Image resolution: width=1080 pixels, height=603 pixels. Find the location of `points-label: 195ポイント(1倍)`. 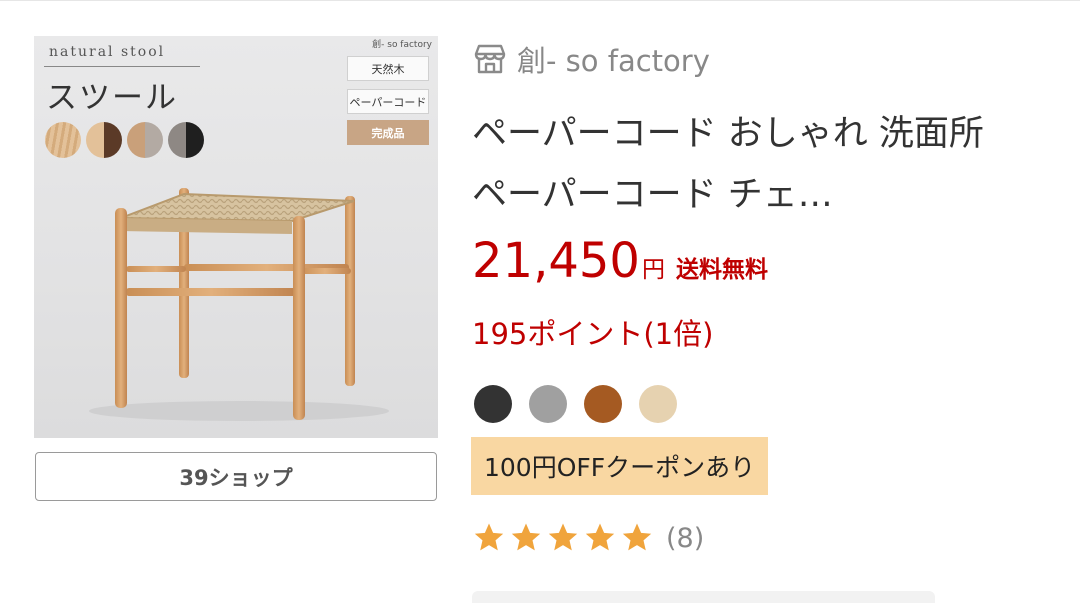

points-label: 195ポイント(1倍) is located at coordinates (593, 334).